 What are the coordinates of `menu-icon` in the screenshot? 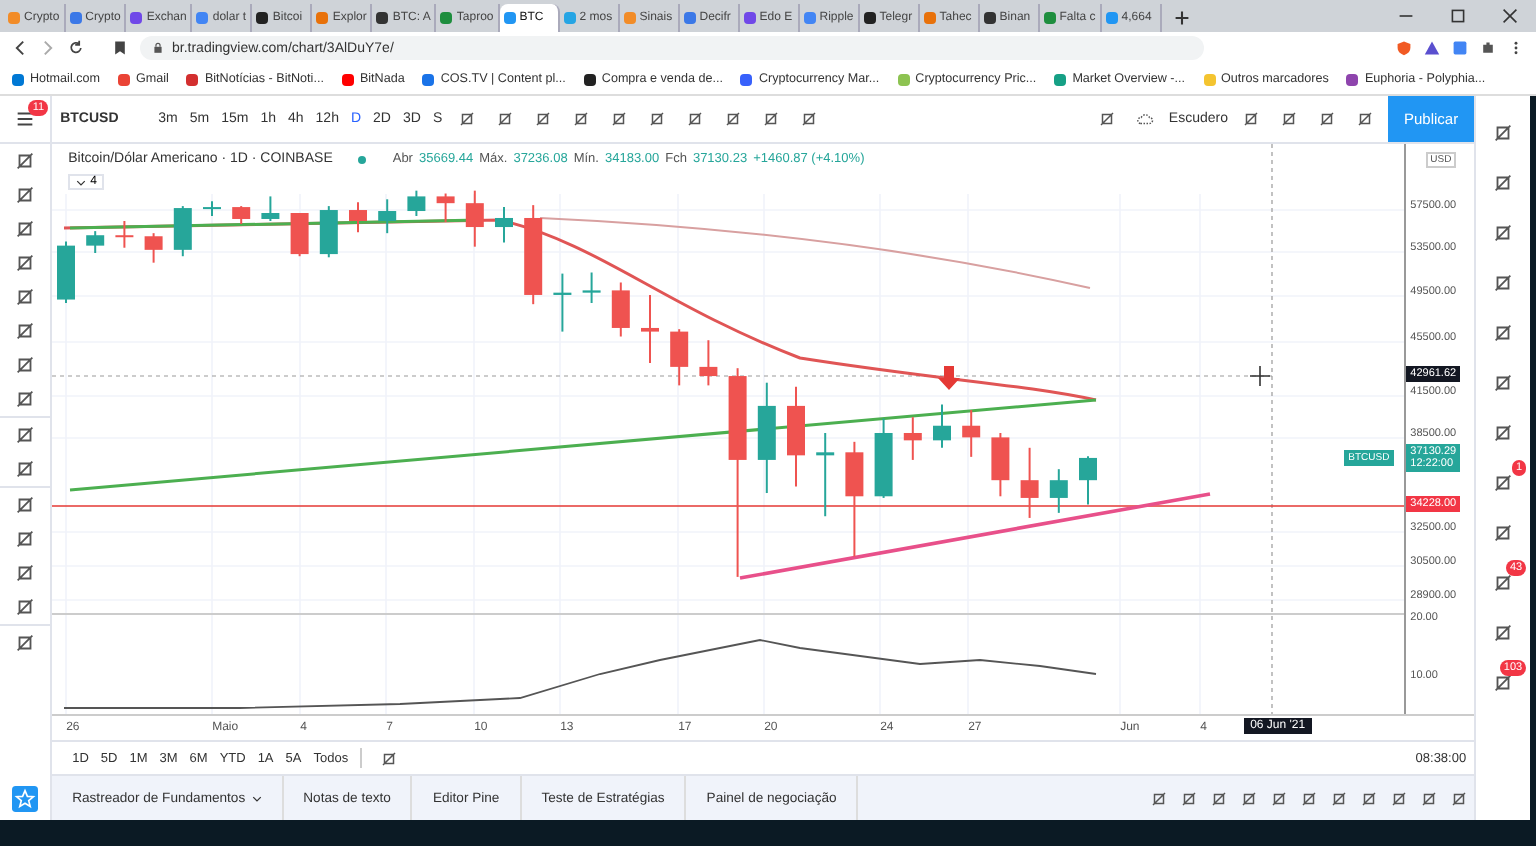 It's located at (25, 119).